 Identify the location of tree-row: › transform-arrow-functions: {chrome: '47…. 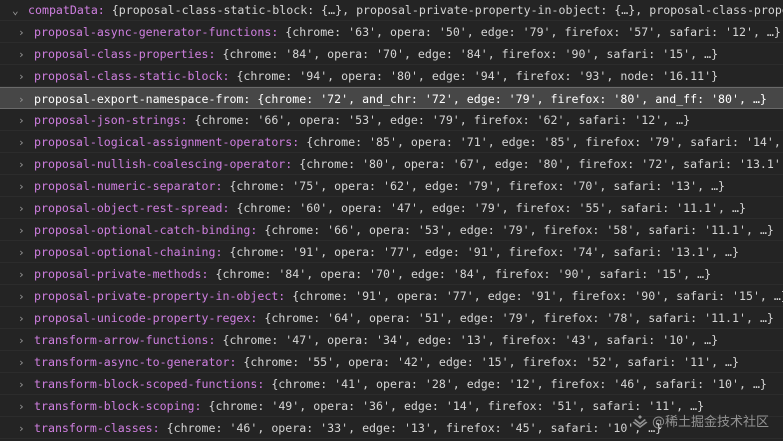
(391, 340).